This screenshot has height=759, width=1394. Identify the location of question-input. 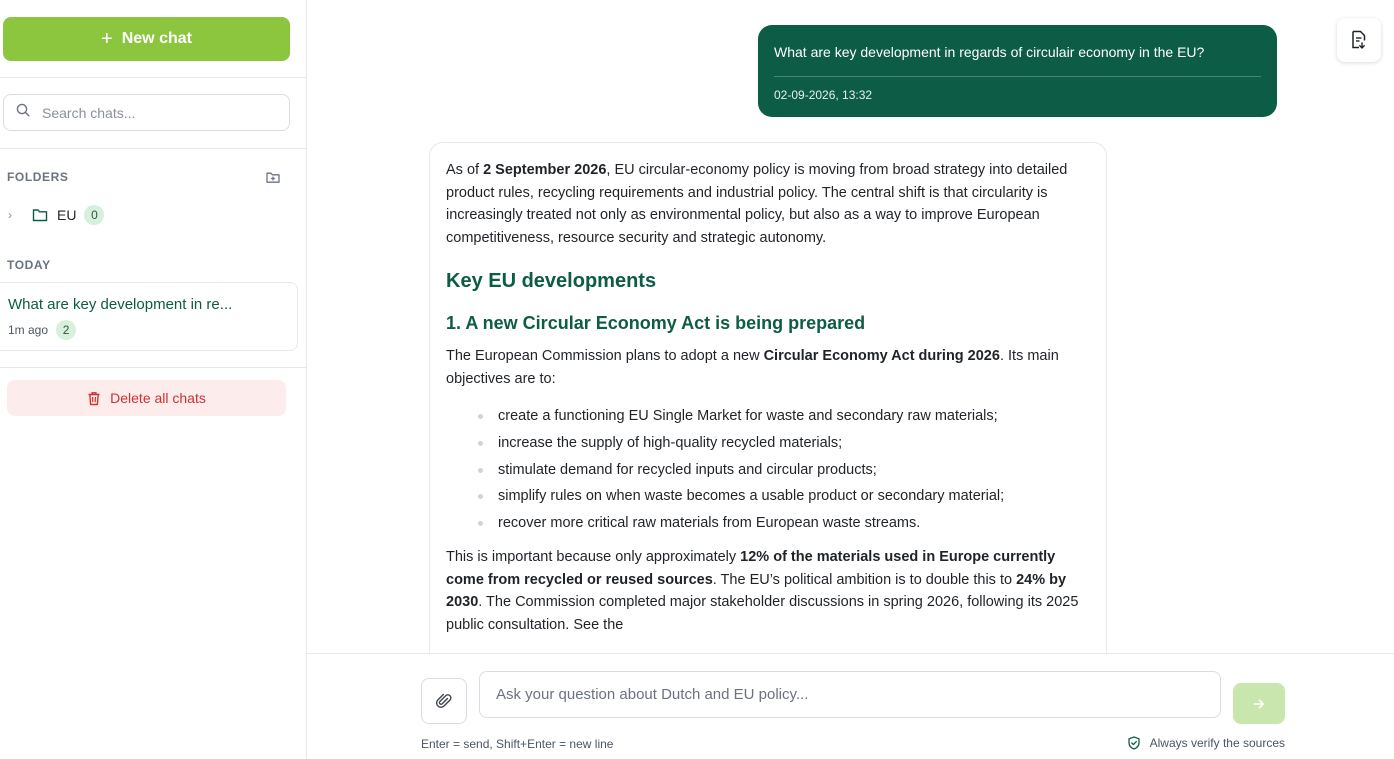
(850, 694).